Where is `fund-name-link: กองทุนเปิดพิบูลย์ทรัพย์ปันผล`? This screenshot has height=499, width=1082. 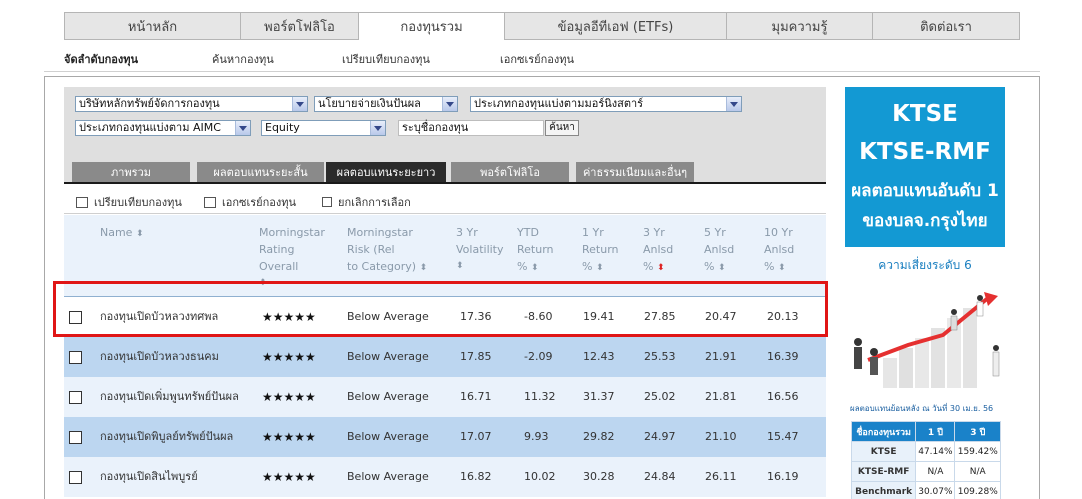 fund-name-link: กองทุนเปิดพิบูลย์ทรัพย์ปันผล is located at coordinates (166, 437).